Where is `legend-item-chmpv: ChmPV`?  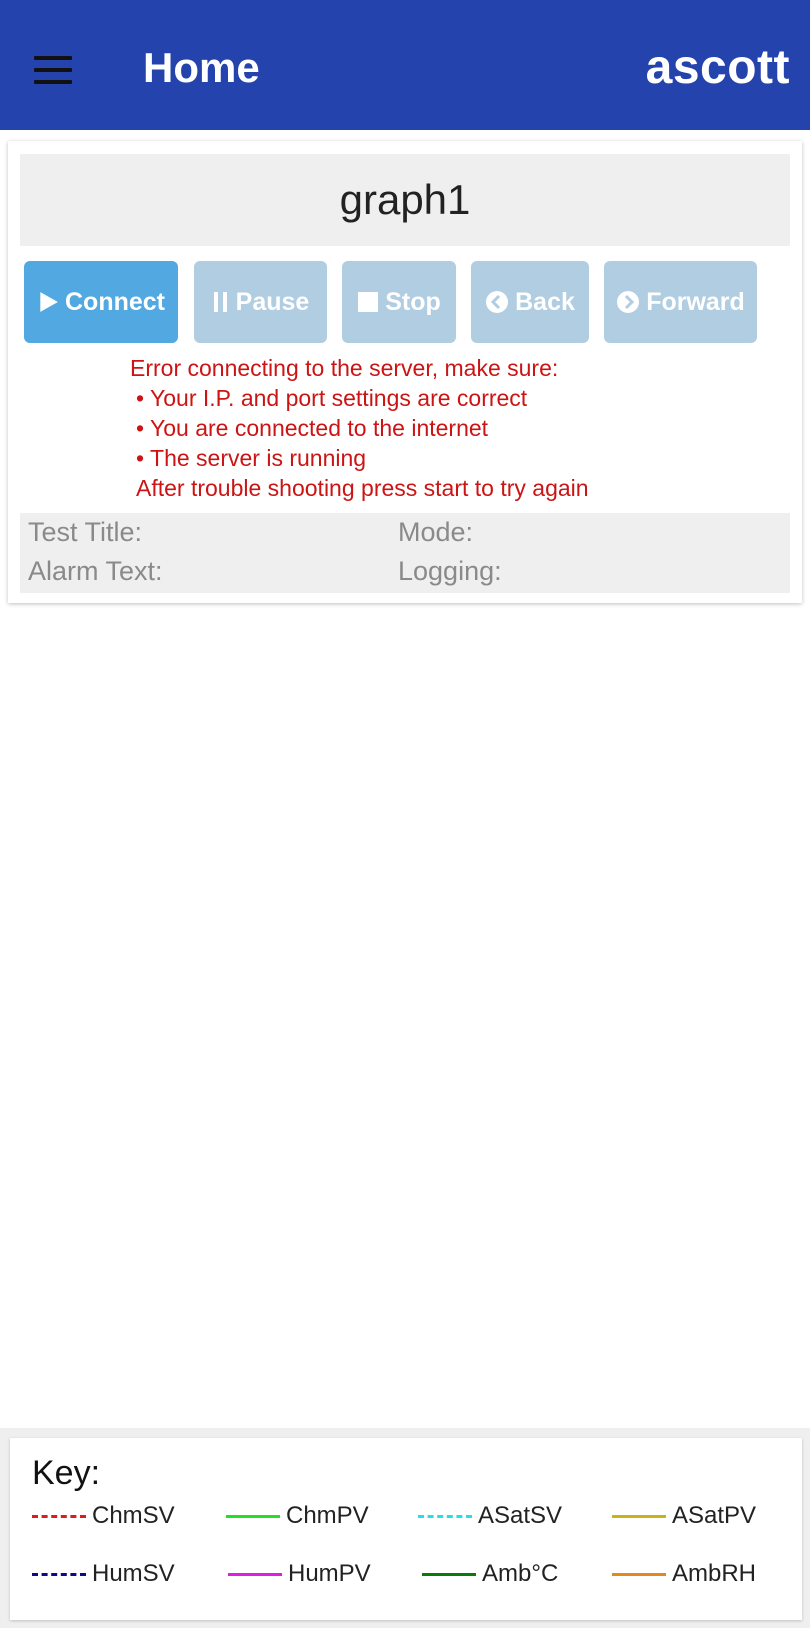 legend-item-chmpv: ChmPV is located at coordinates (297, 1516).